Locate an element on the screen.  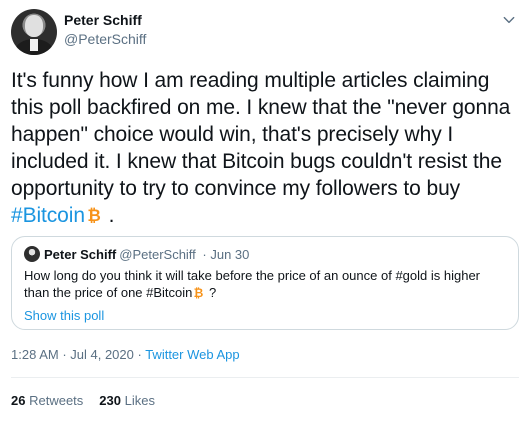
tweet-header: Peter Schiff @PeterSchiff is located at coordinates (265, 32).